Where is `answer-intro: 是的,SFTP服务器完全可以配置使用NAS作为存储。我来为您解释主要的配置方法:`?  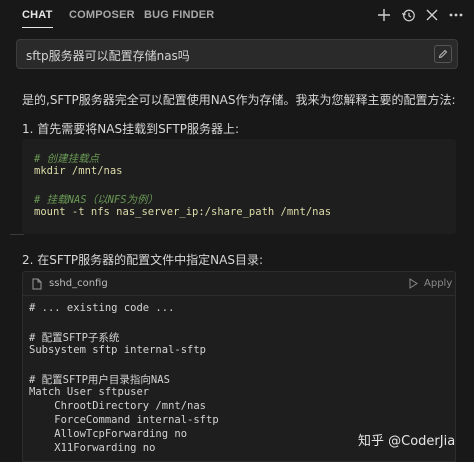 answer-intro: 是的,SFTP服务器完全可以配置使用NAS作为存储。我来为您解释主要的配置方法: is located at coordinates (239, 100).